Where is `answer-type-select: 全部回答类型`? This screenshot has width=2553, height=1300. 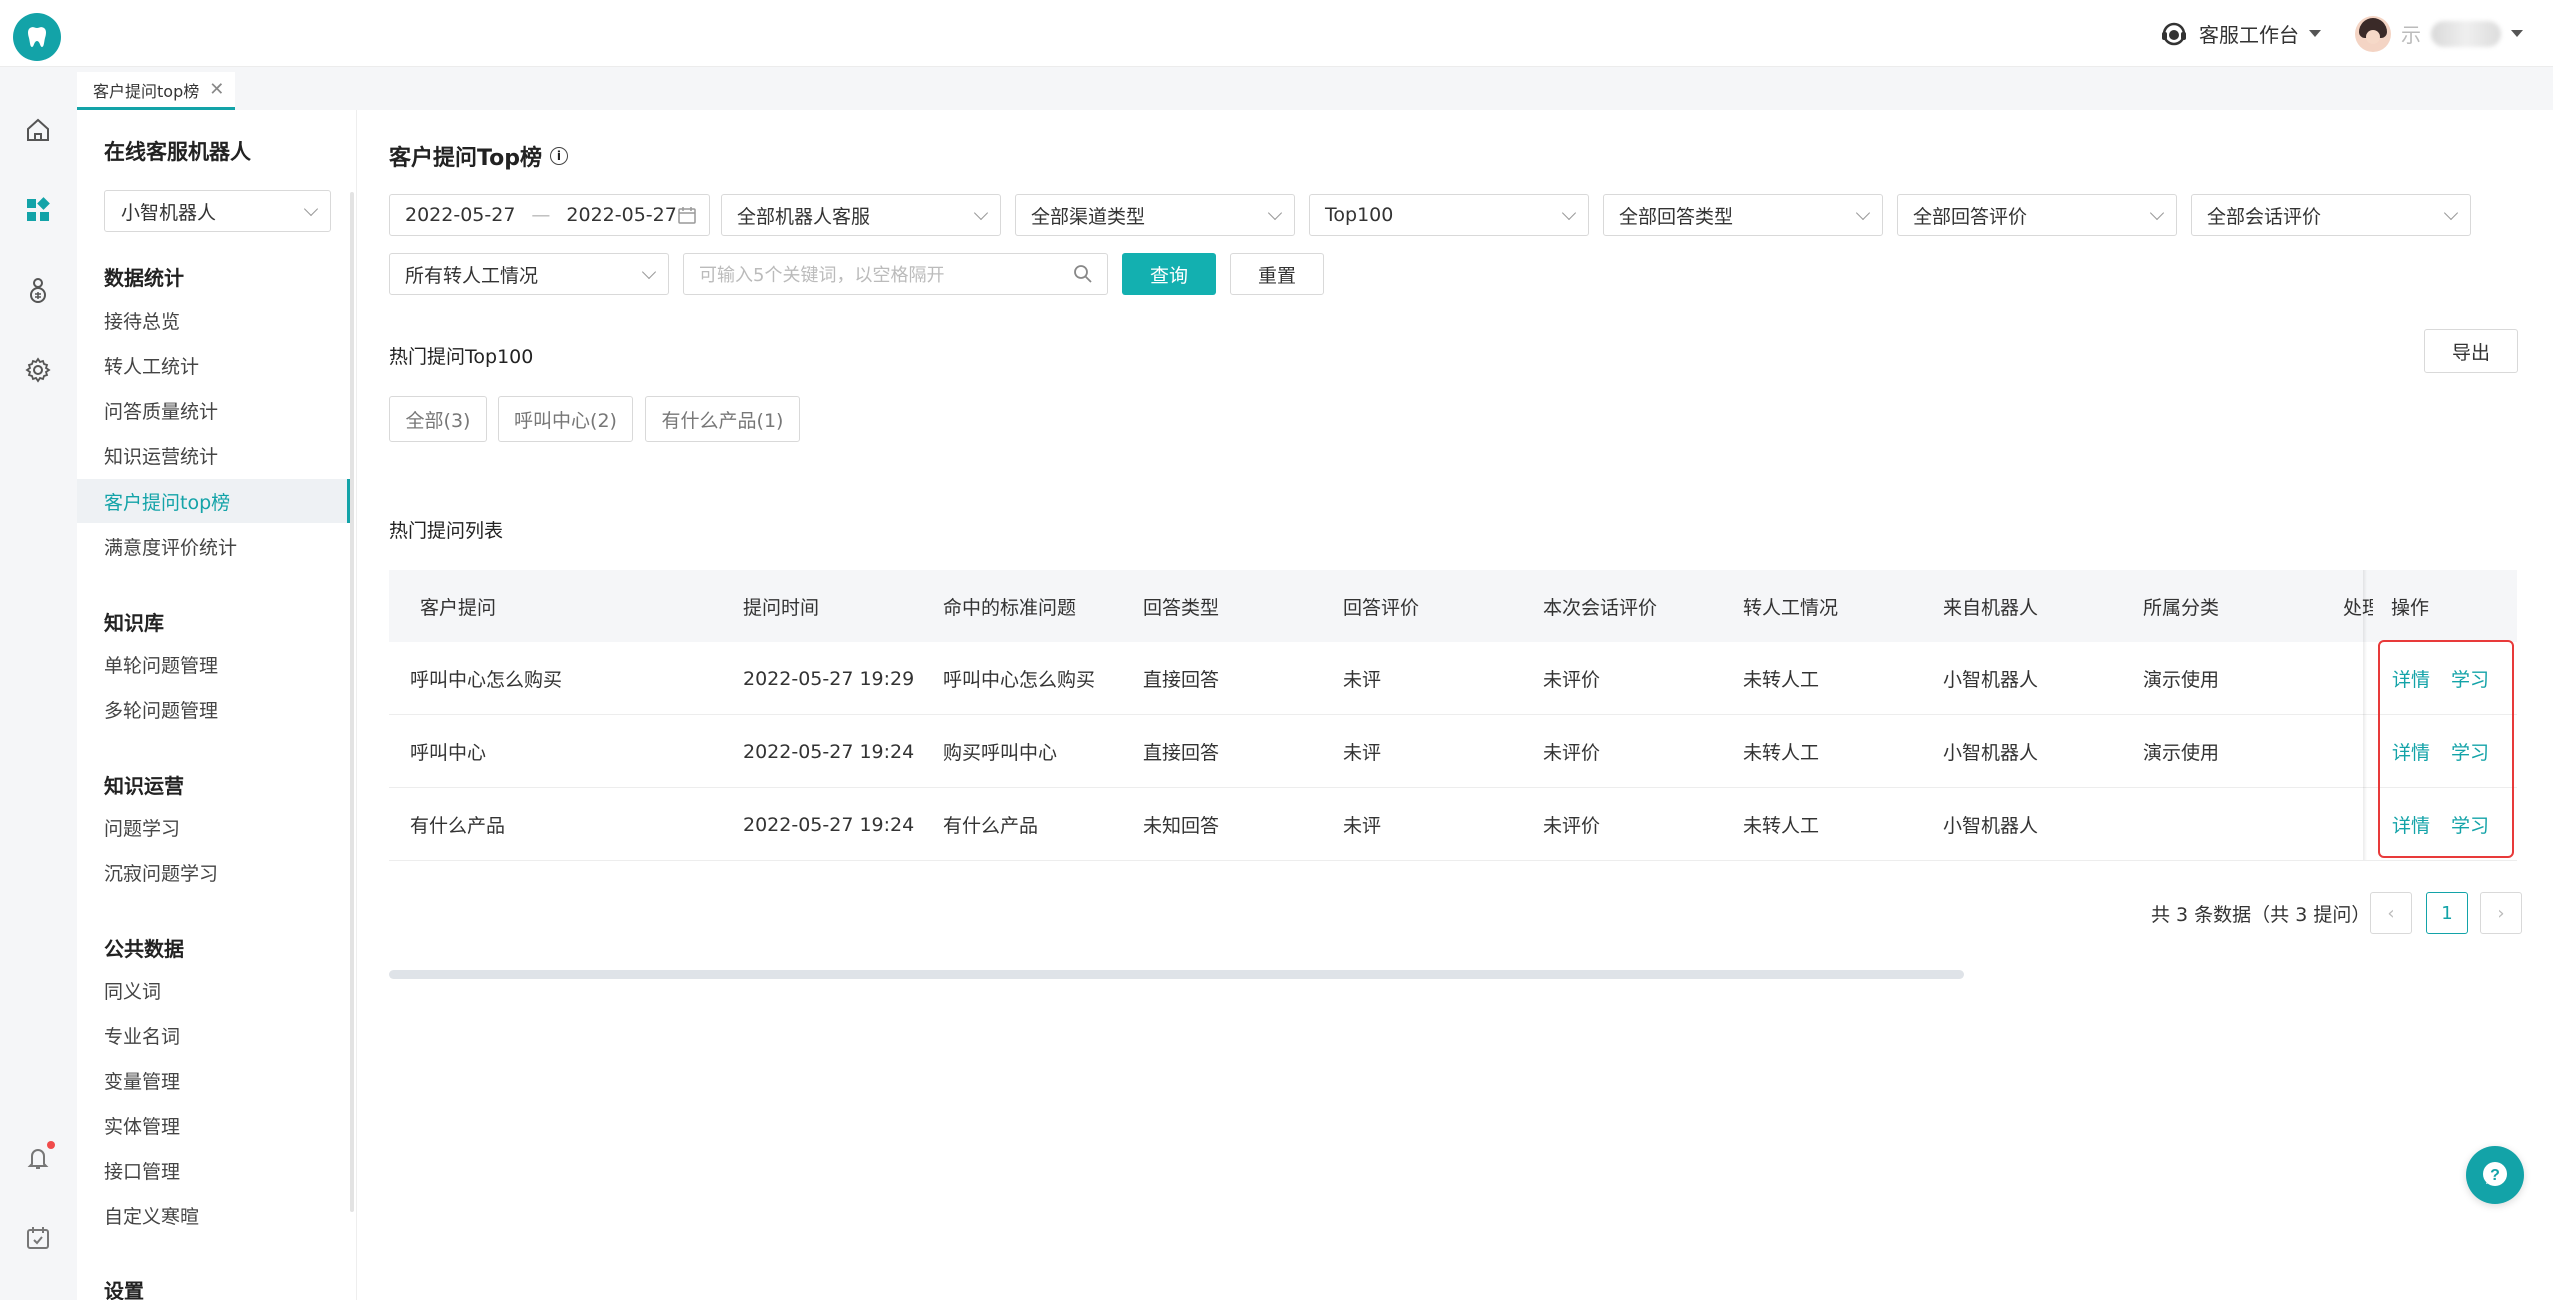 answer-type-select: 全部回答类型 is located at coordinates (1743, 215).